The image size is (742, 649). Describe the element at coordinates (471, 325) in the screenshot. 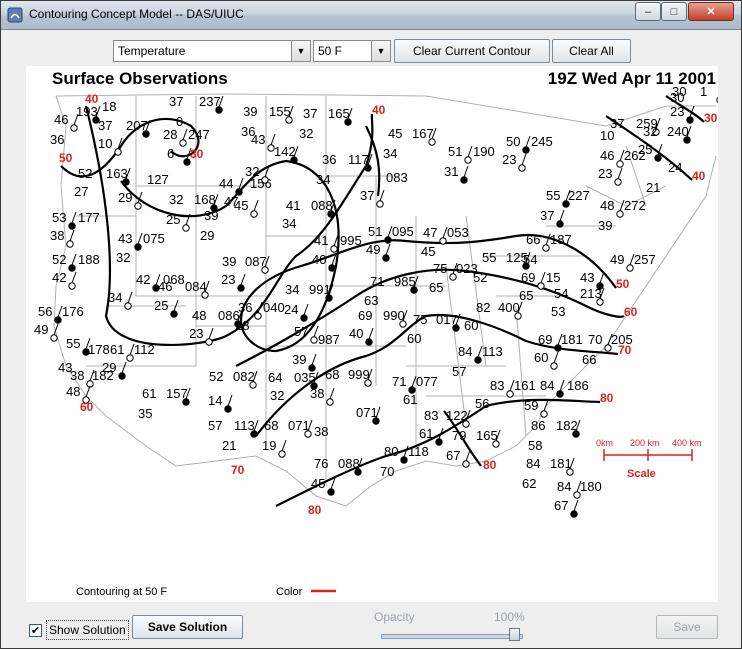

I see `station-value: 60` at that location.